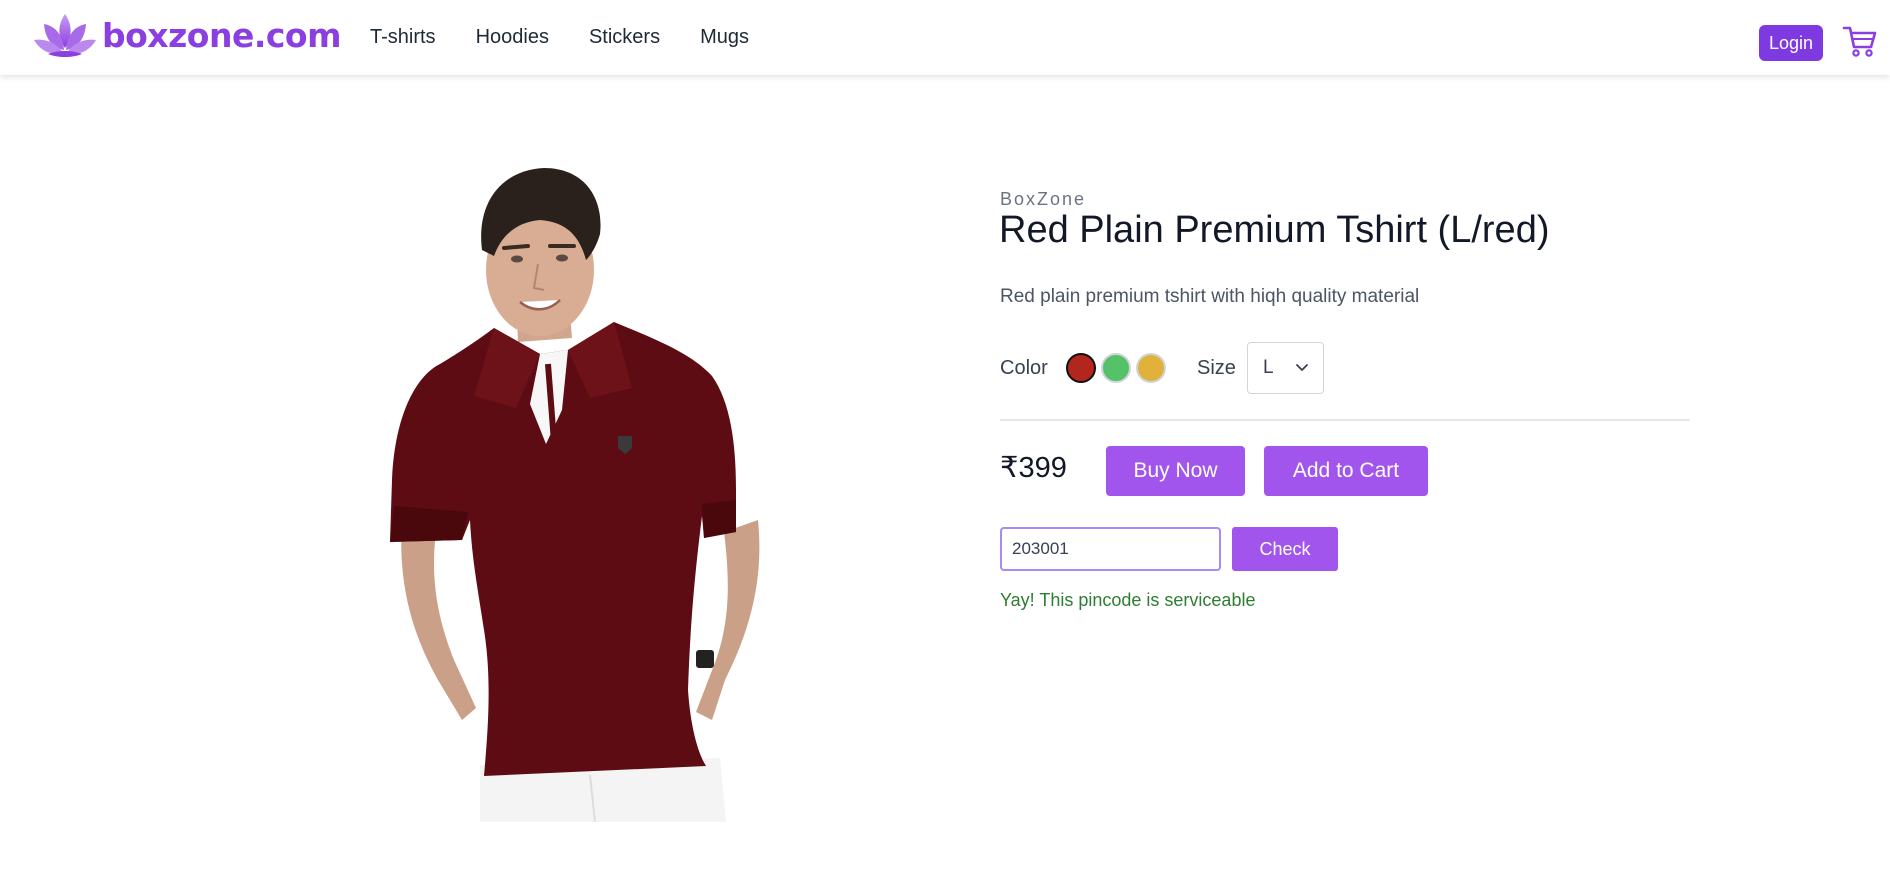  I want to click on product-price: ₹399, so click(1033, 468).